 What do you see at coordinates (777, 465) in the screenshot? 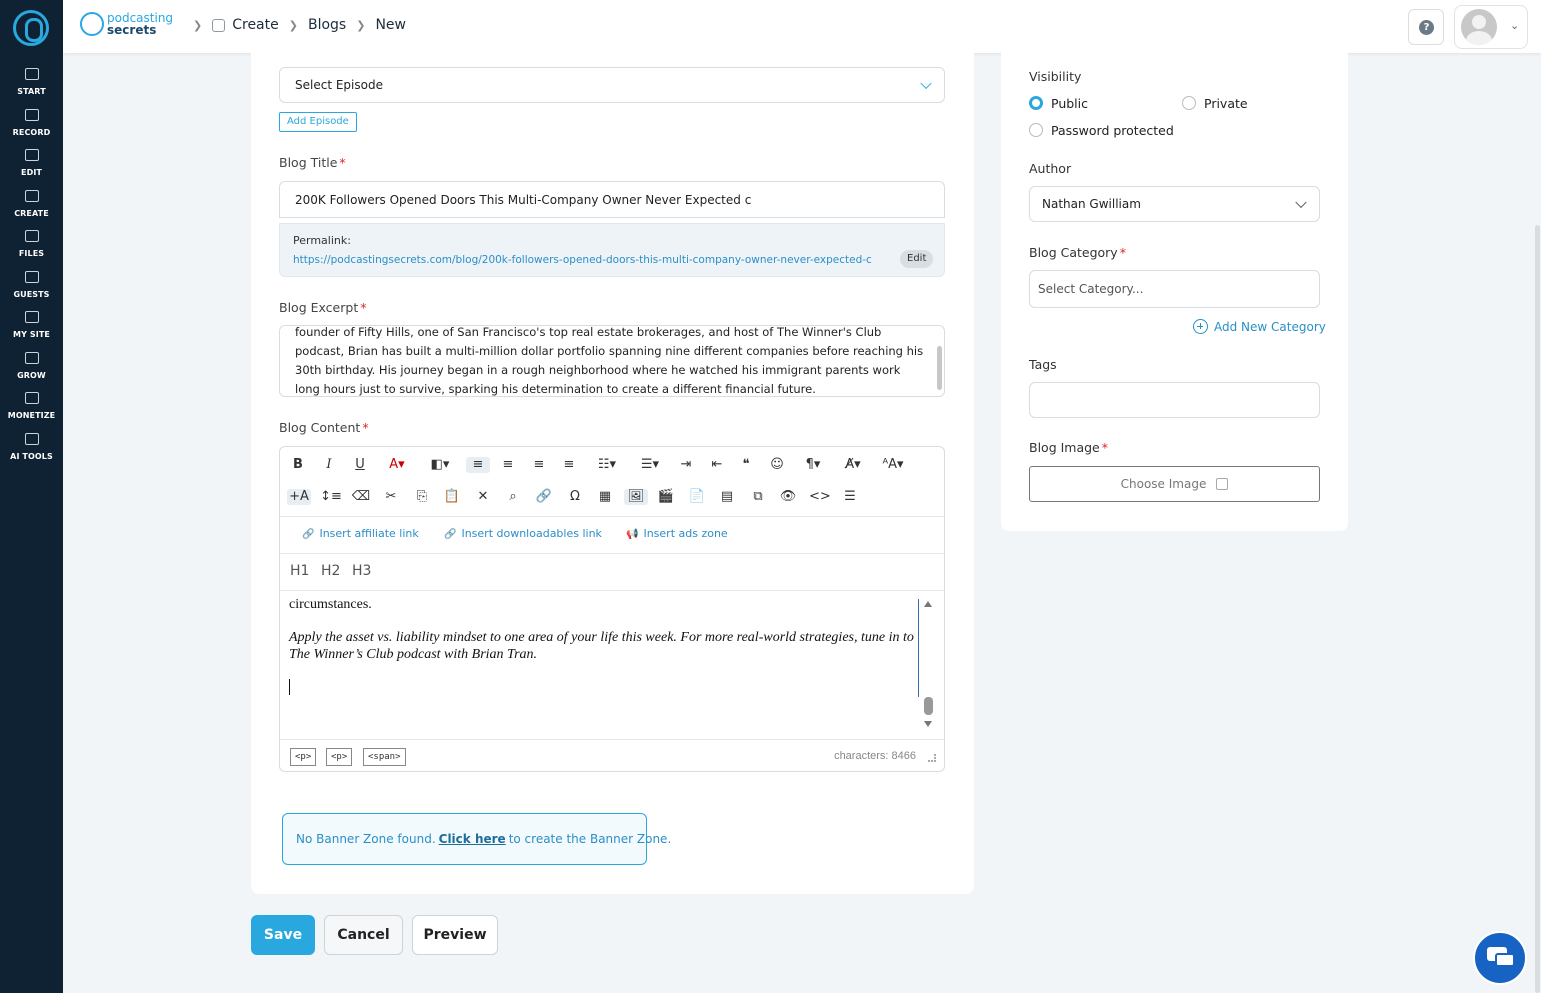
I see `emoji-icon: ☺` at bounding box center [777, 465].